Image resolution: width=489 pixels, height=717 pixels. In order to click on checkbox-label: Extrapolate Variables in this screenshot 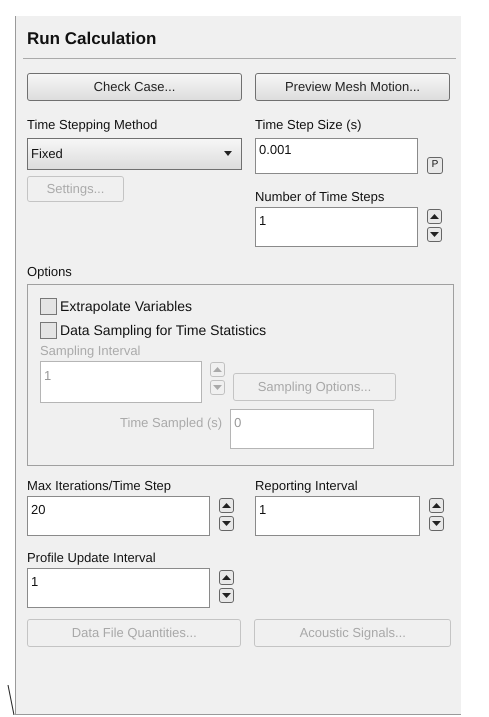, I will do `click(126, 306)`.